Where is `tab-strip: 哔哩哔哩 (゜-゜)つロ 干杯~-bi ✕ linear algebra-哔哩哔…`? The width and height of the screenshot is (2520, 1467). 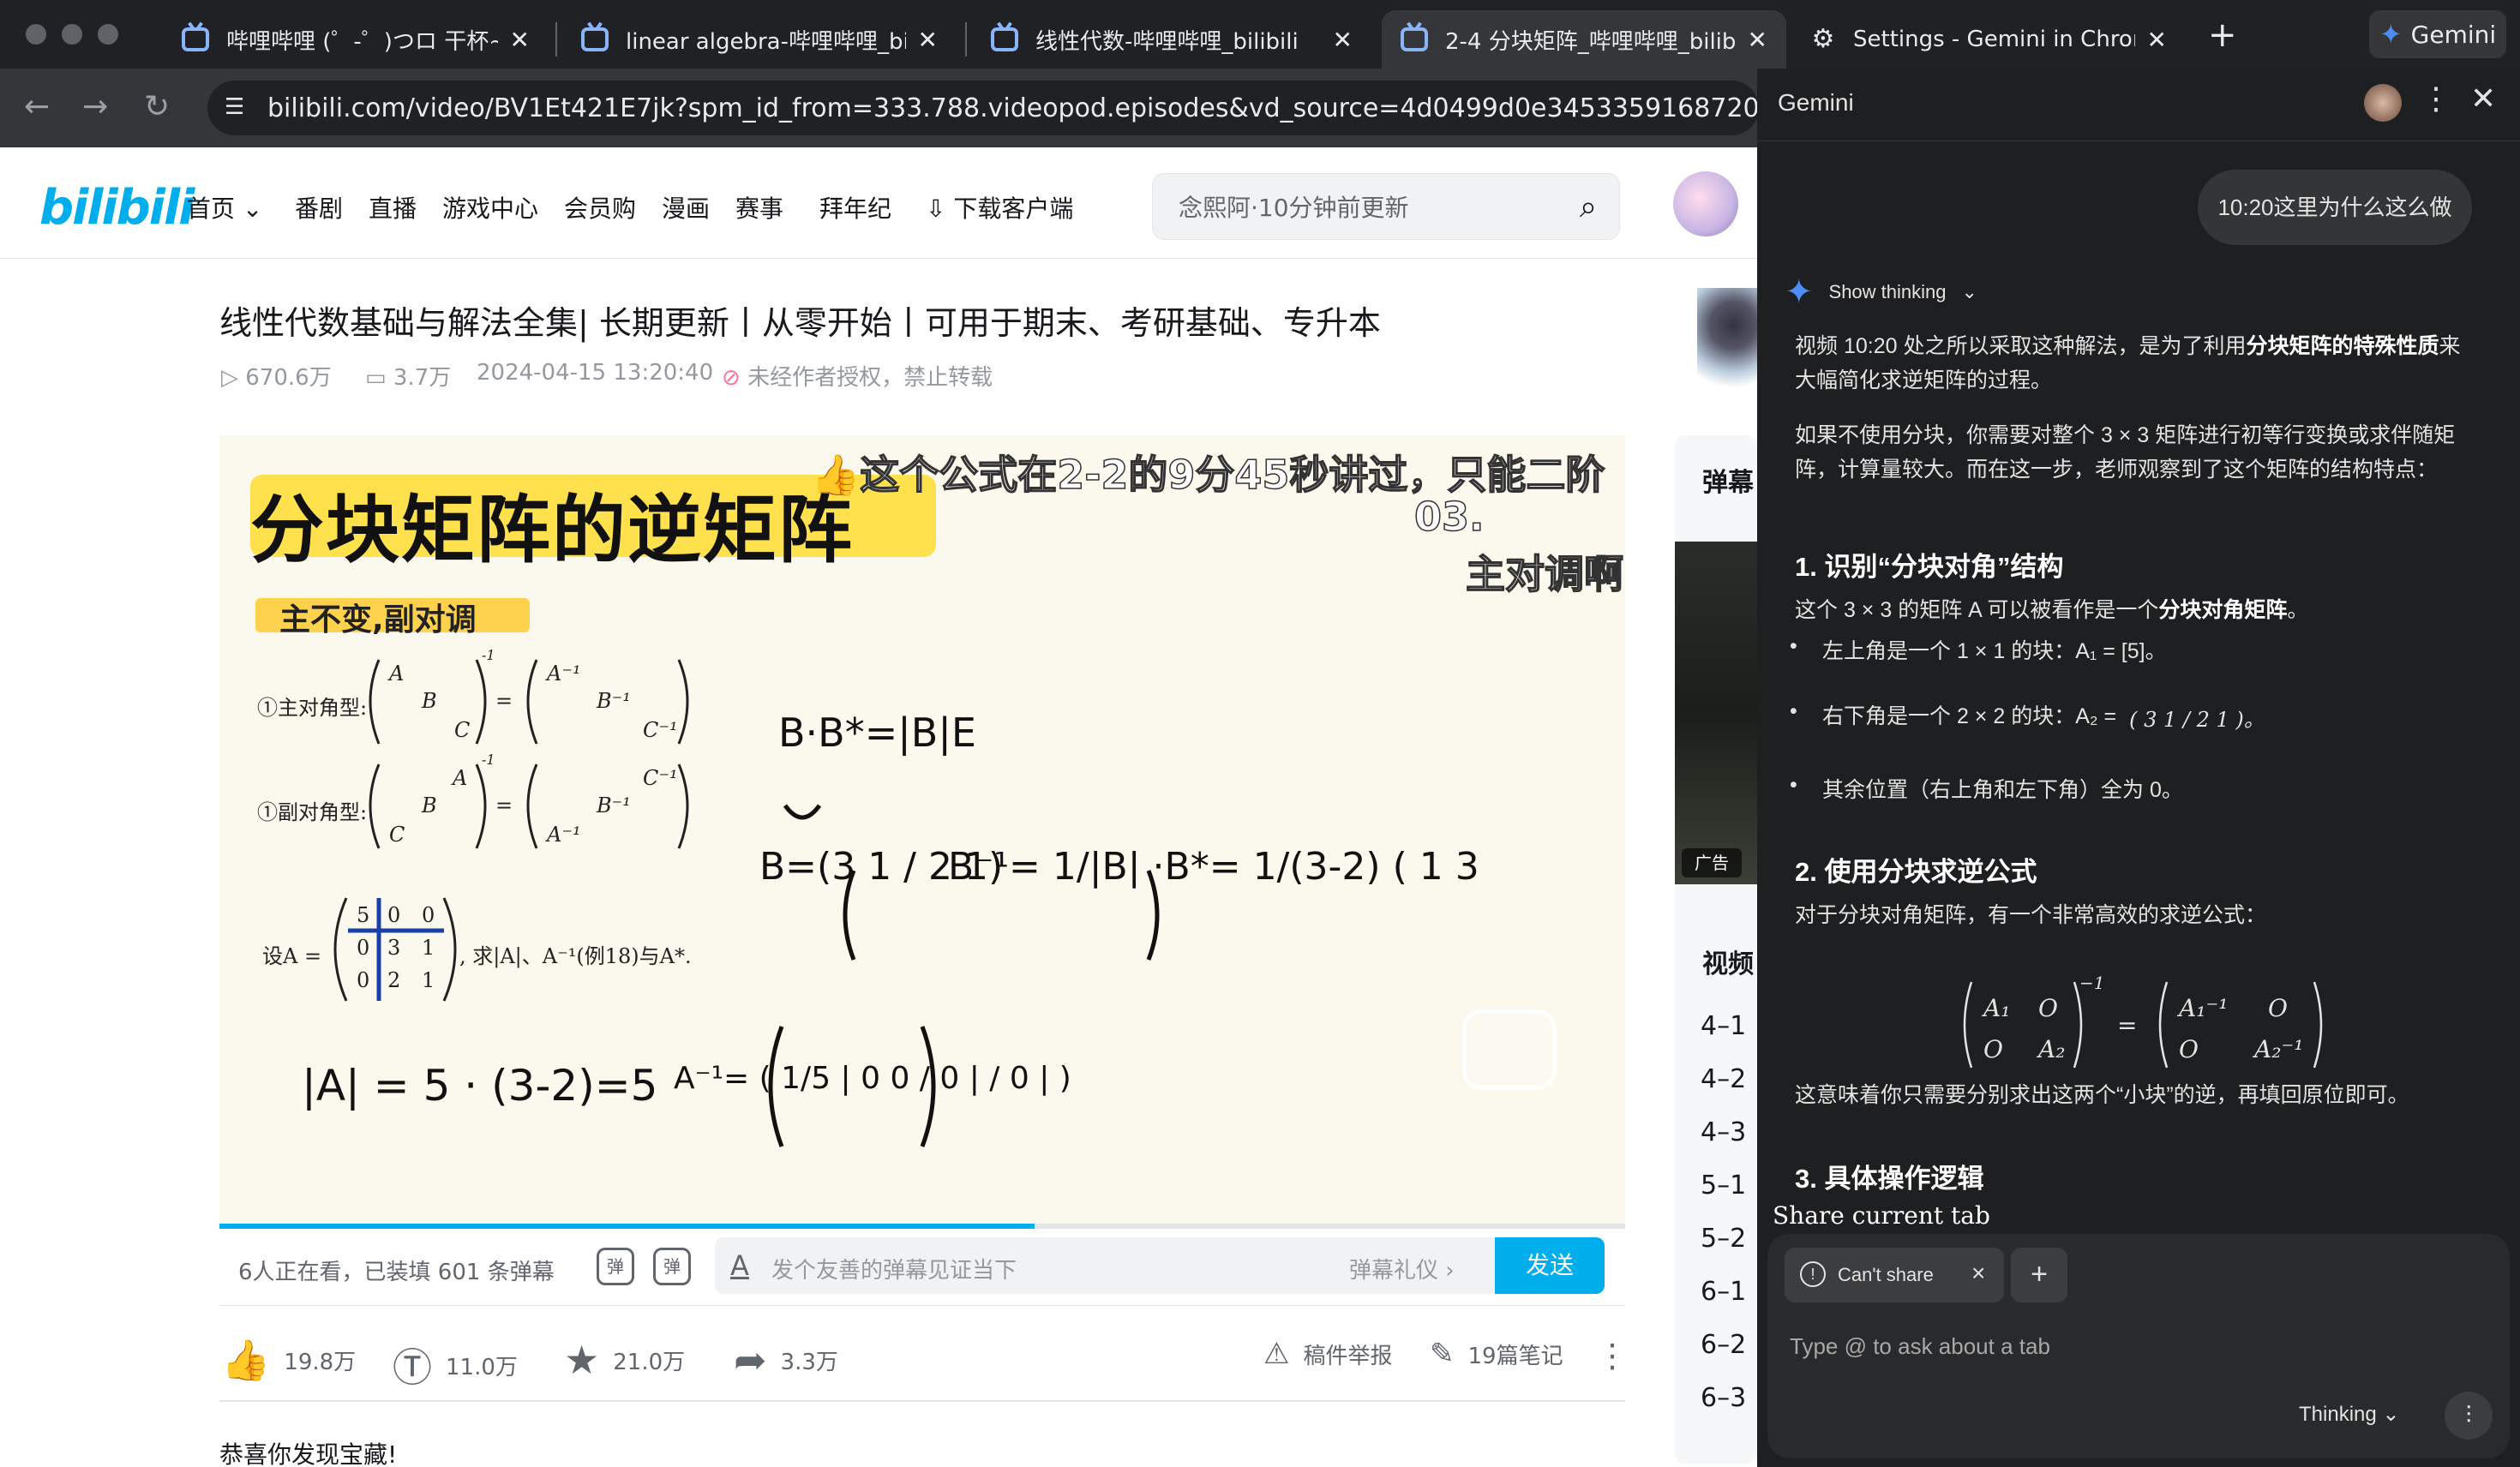 tab-strip: 哔哩哔哩 (゜-゜)つロ 干杯~-bi ✕ linear algebra-哔哩哔… is located at coordinates (1260, 34).